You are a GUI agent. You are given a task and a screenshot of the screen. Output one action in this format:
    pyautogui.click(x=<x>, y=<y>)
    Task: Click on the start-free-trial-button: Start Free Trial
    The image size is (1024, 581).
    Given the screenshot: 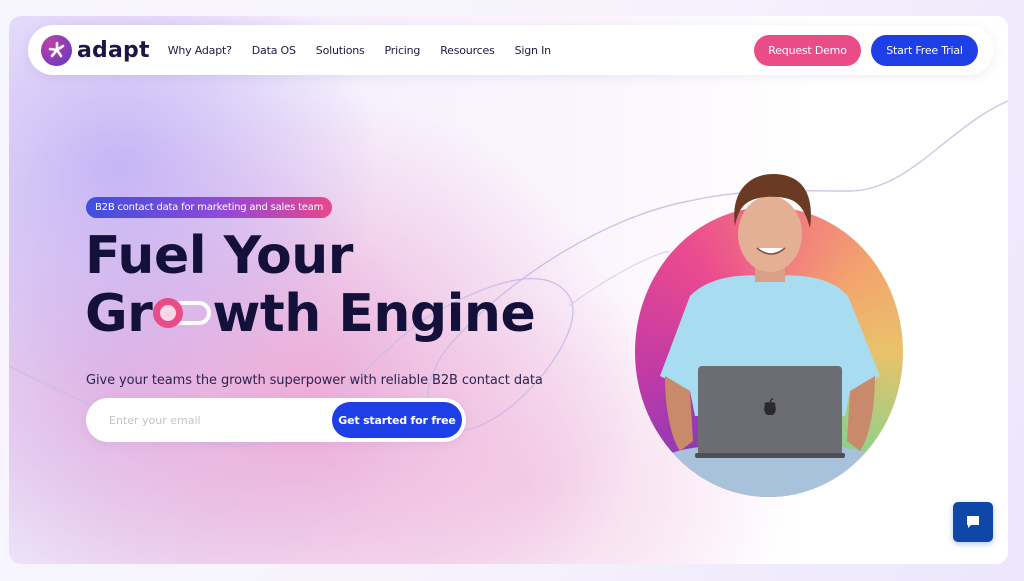 What is the action you would take?
    pyautogui.click(x=924, y=50)
    